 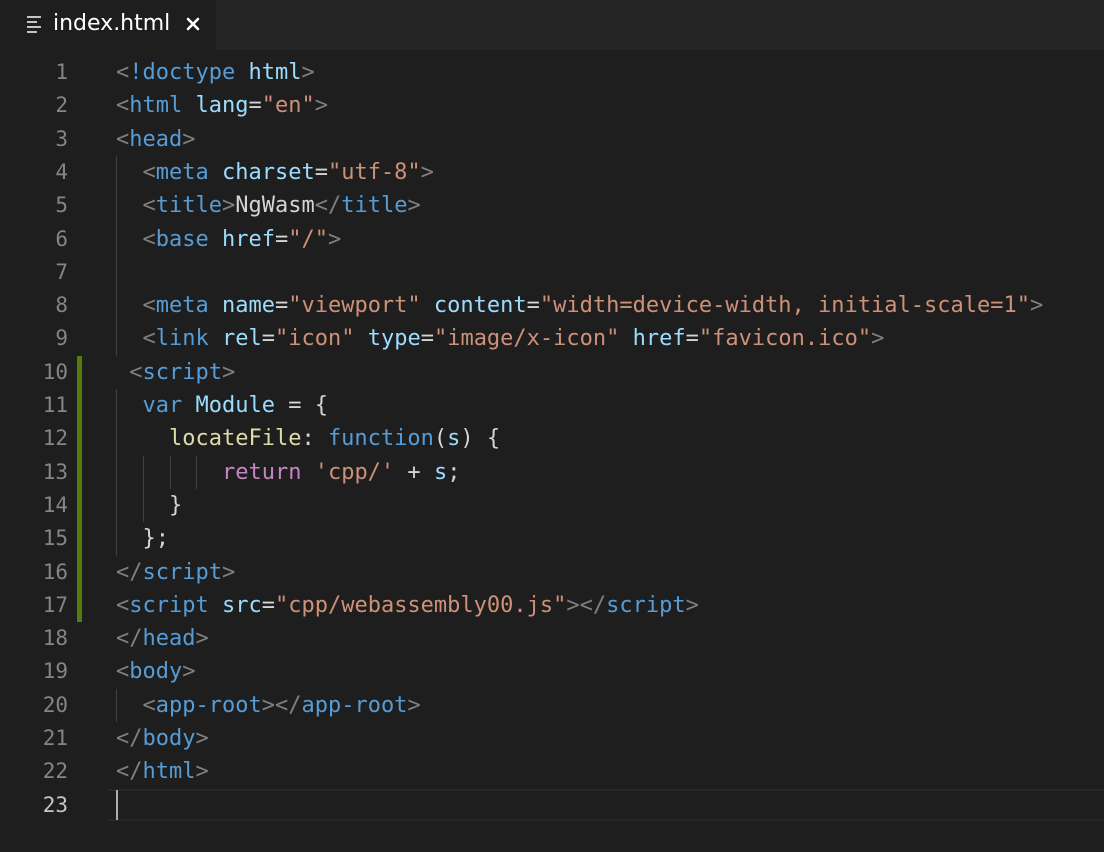 I want to click on code-line: 13 return 'cpp/' + s;, so click(x=552, y=472).